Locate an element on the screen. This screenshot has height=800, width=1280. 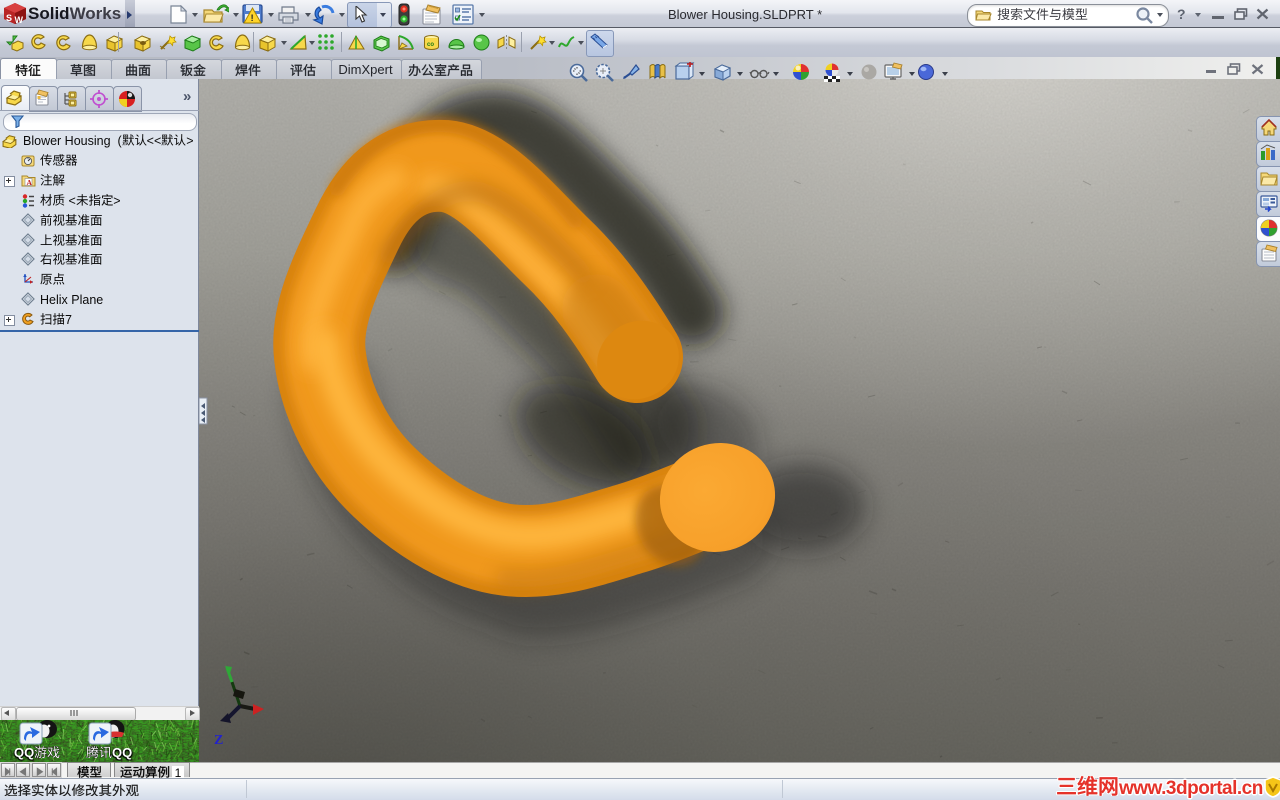
svg-text: A is located at coordinates (30, 182).